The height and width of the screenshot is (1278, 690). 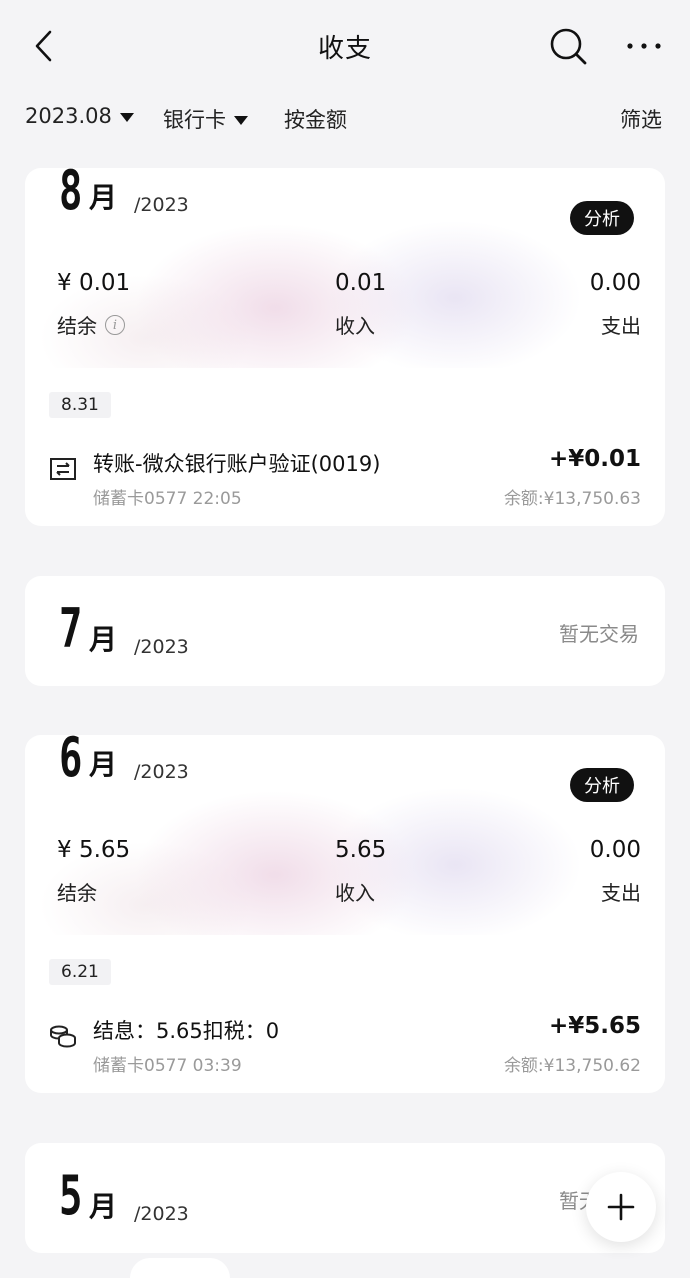 What do you see at coordinates (77, 893) in the screenshot?
I see `balance-label: 结余` at bounding box center [77, 893].